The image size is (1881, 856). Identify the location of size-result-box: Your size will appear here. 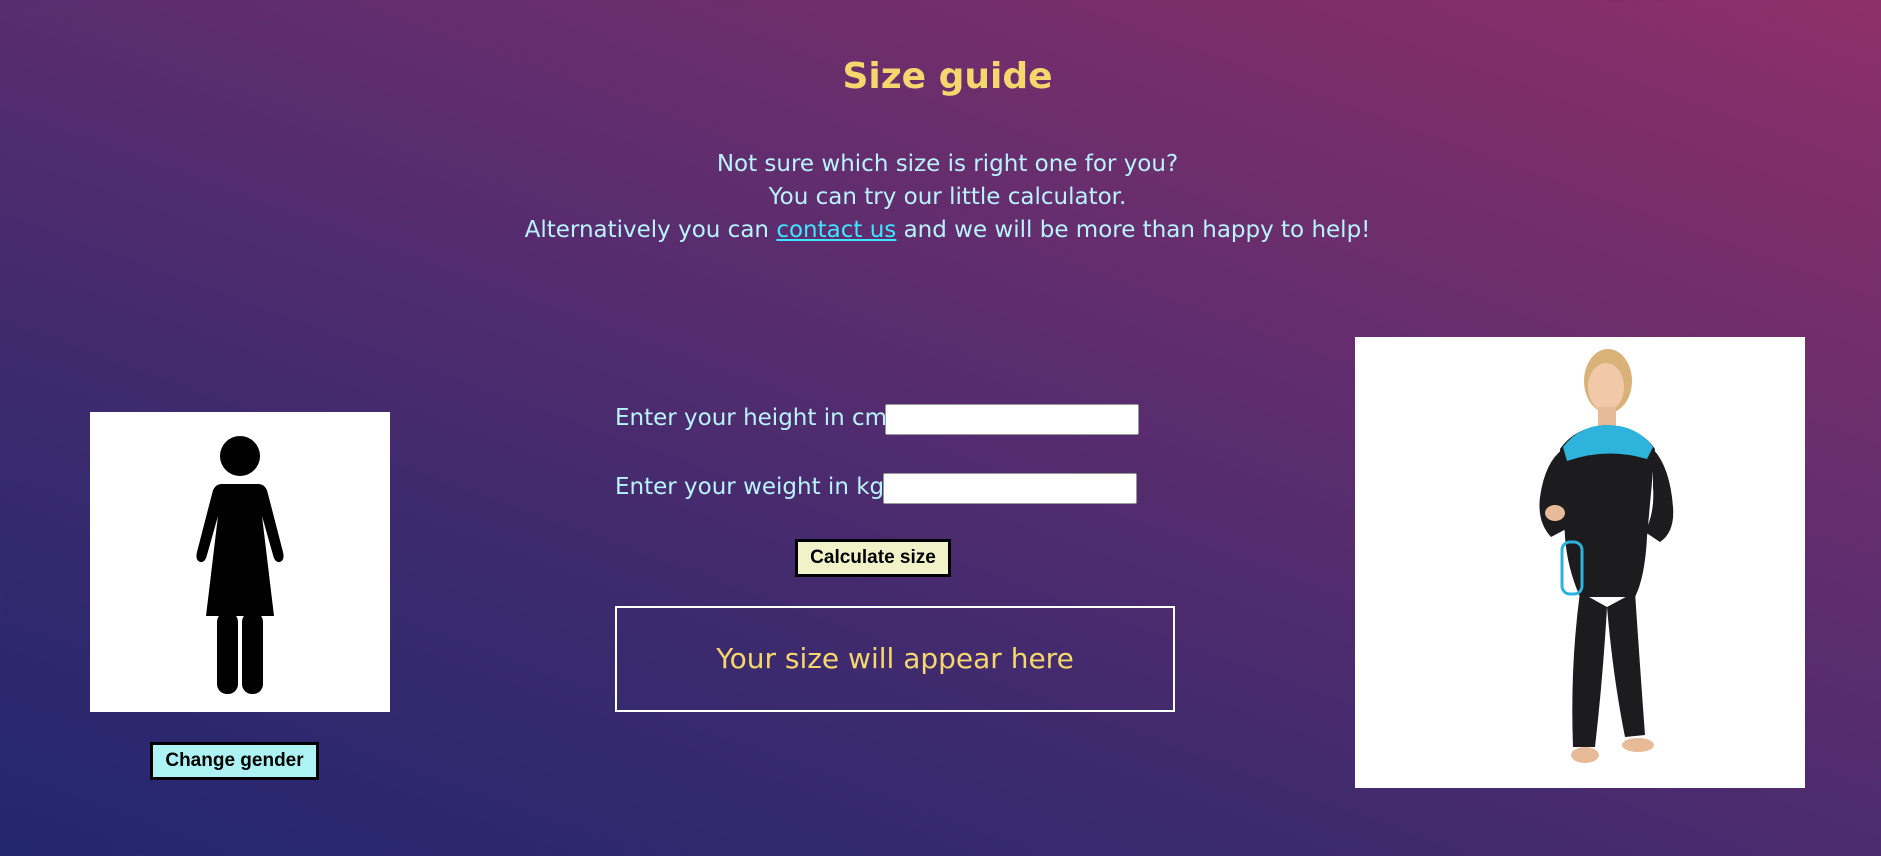
(895, 659).